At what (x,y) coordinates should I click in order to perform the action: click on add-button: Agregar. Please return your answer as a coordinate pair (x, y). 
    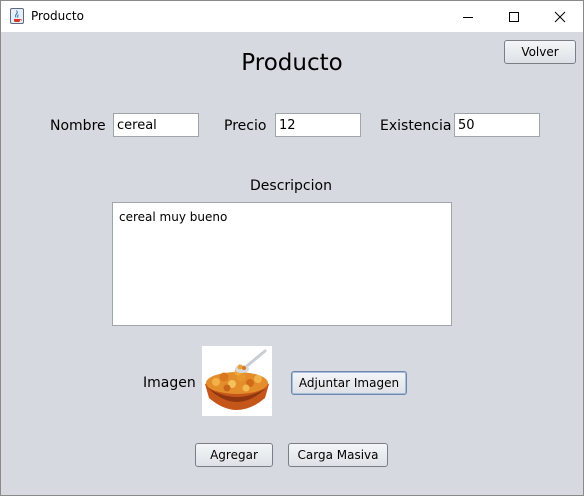
    Looking at the image, I should click on (234, 455).